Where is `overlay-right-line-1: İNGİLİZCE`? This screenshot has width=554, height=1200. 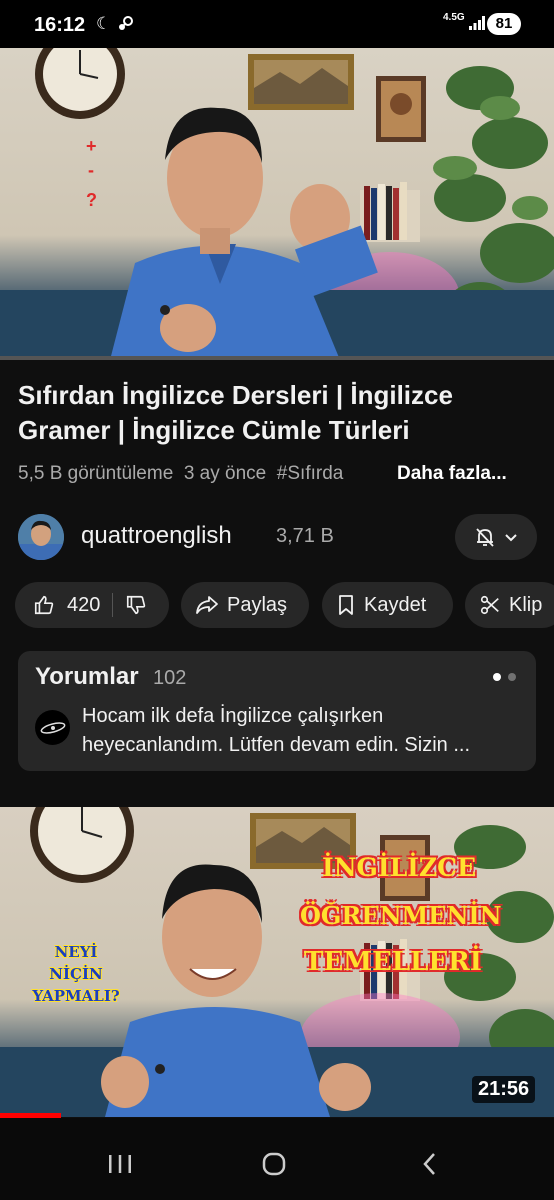 overlay-right-line-1: İNGİLİZCE is located at coordinates (399, 867).